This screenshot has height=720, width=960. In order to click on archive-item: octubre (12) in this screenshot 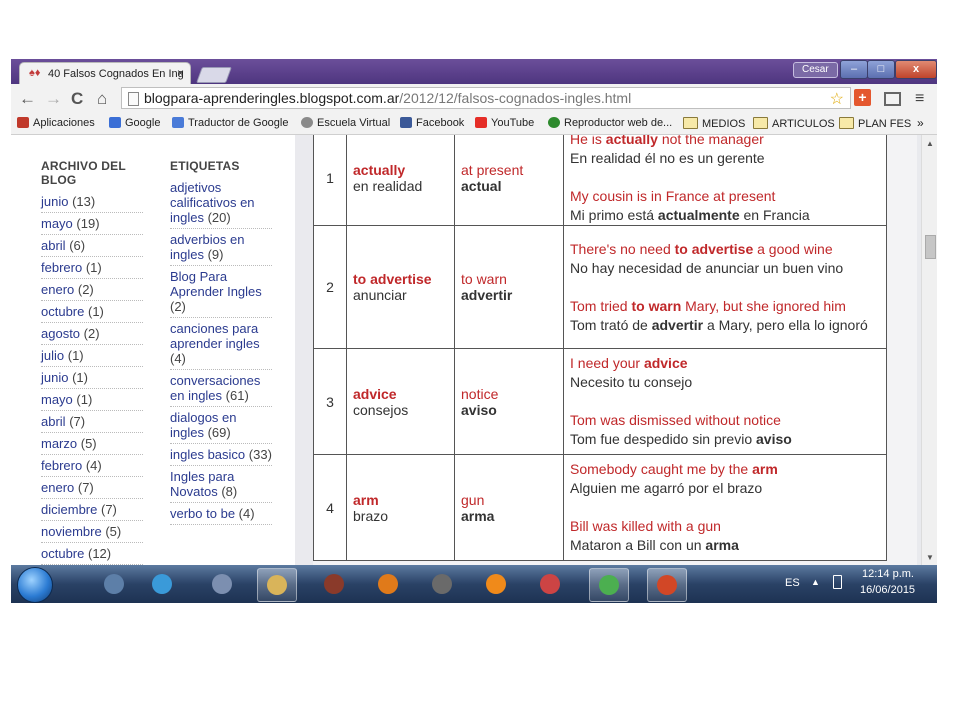, I will do `click(92, 554)`.